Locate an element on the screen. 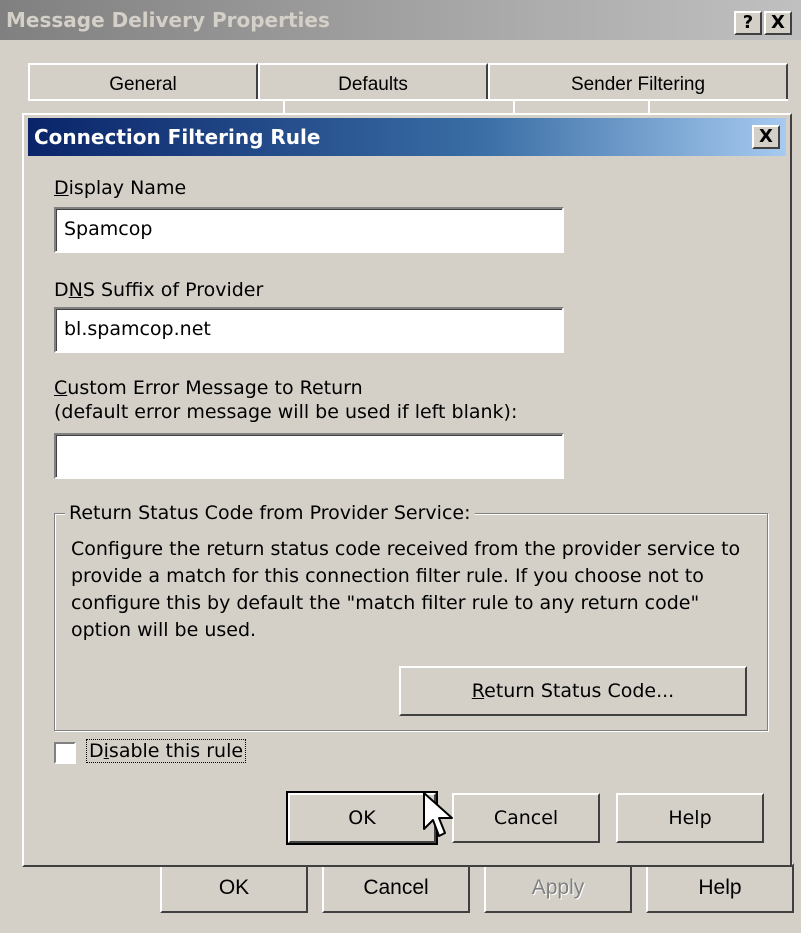 This screenshot has width=801, height=933. mouse-pointer-icon is located at coordinates (438, 814).